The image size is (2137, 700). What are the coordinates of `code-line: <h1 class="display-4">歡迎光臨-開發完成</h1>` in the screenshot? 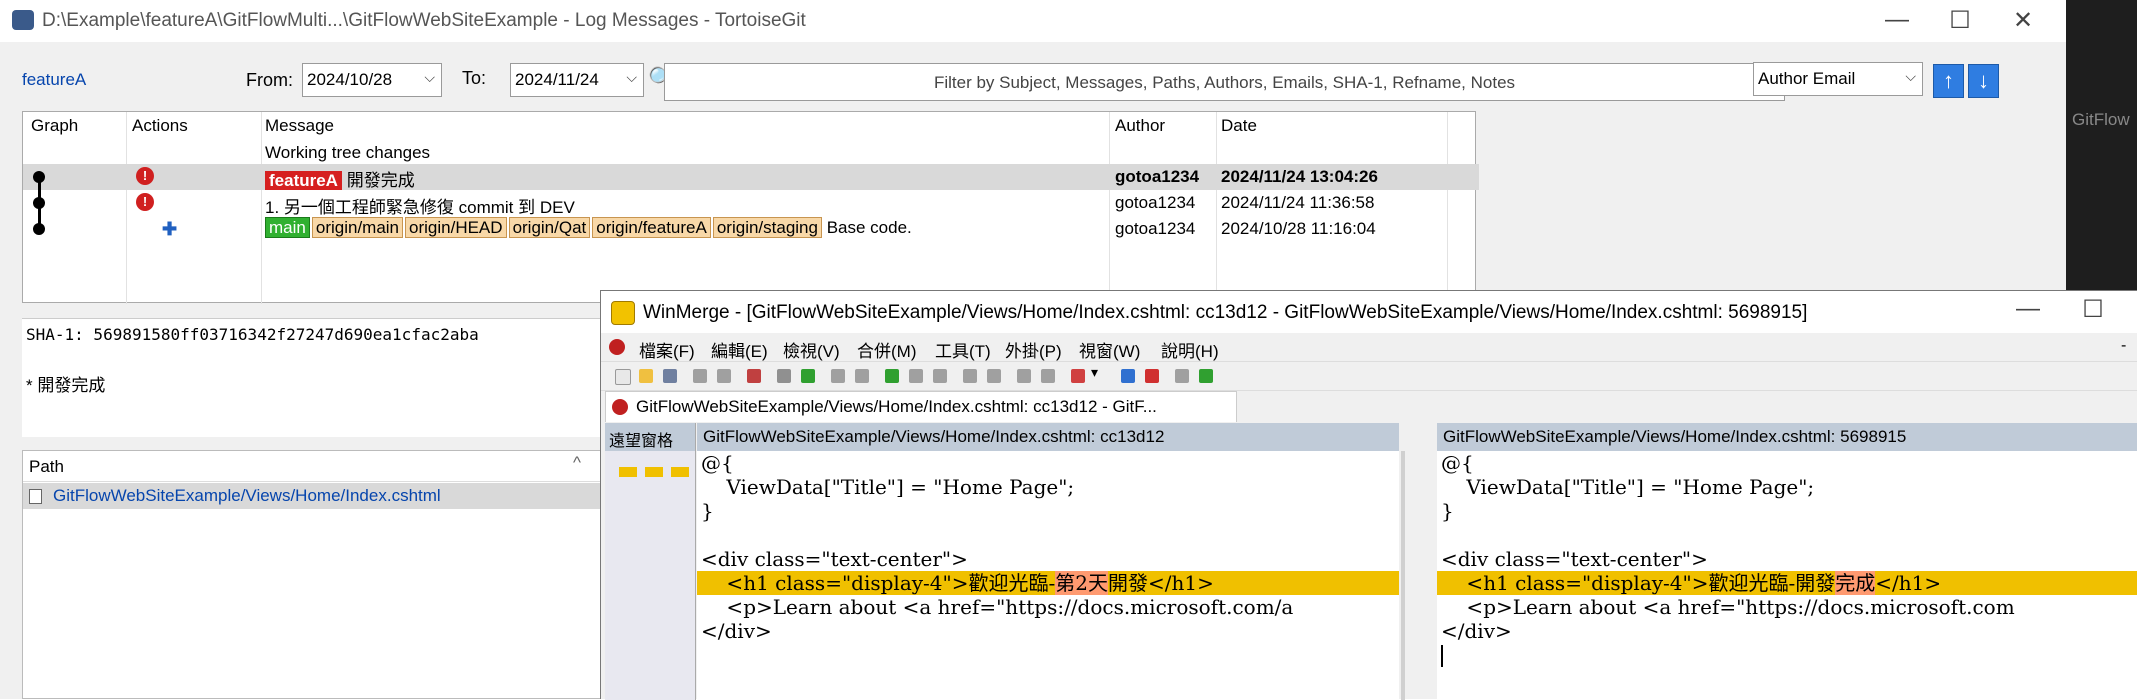 It's located at (1691, 583).